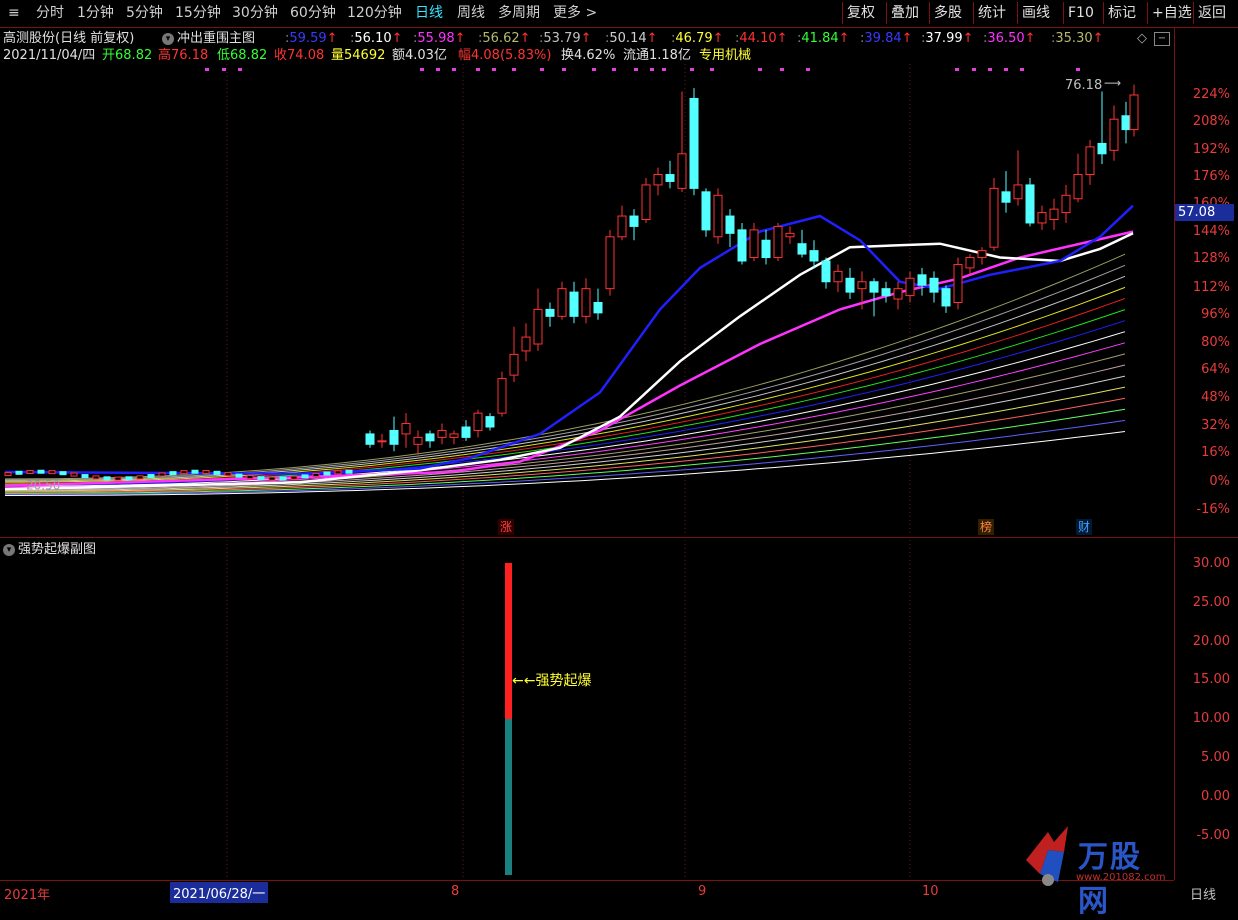 This screenshot has width=1238, height=920. I want to click on nav-arrow-icon: ≡, so click(15, 13).